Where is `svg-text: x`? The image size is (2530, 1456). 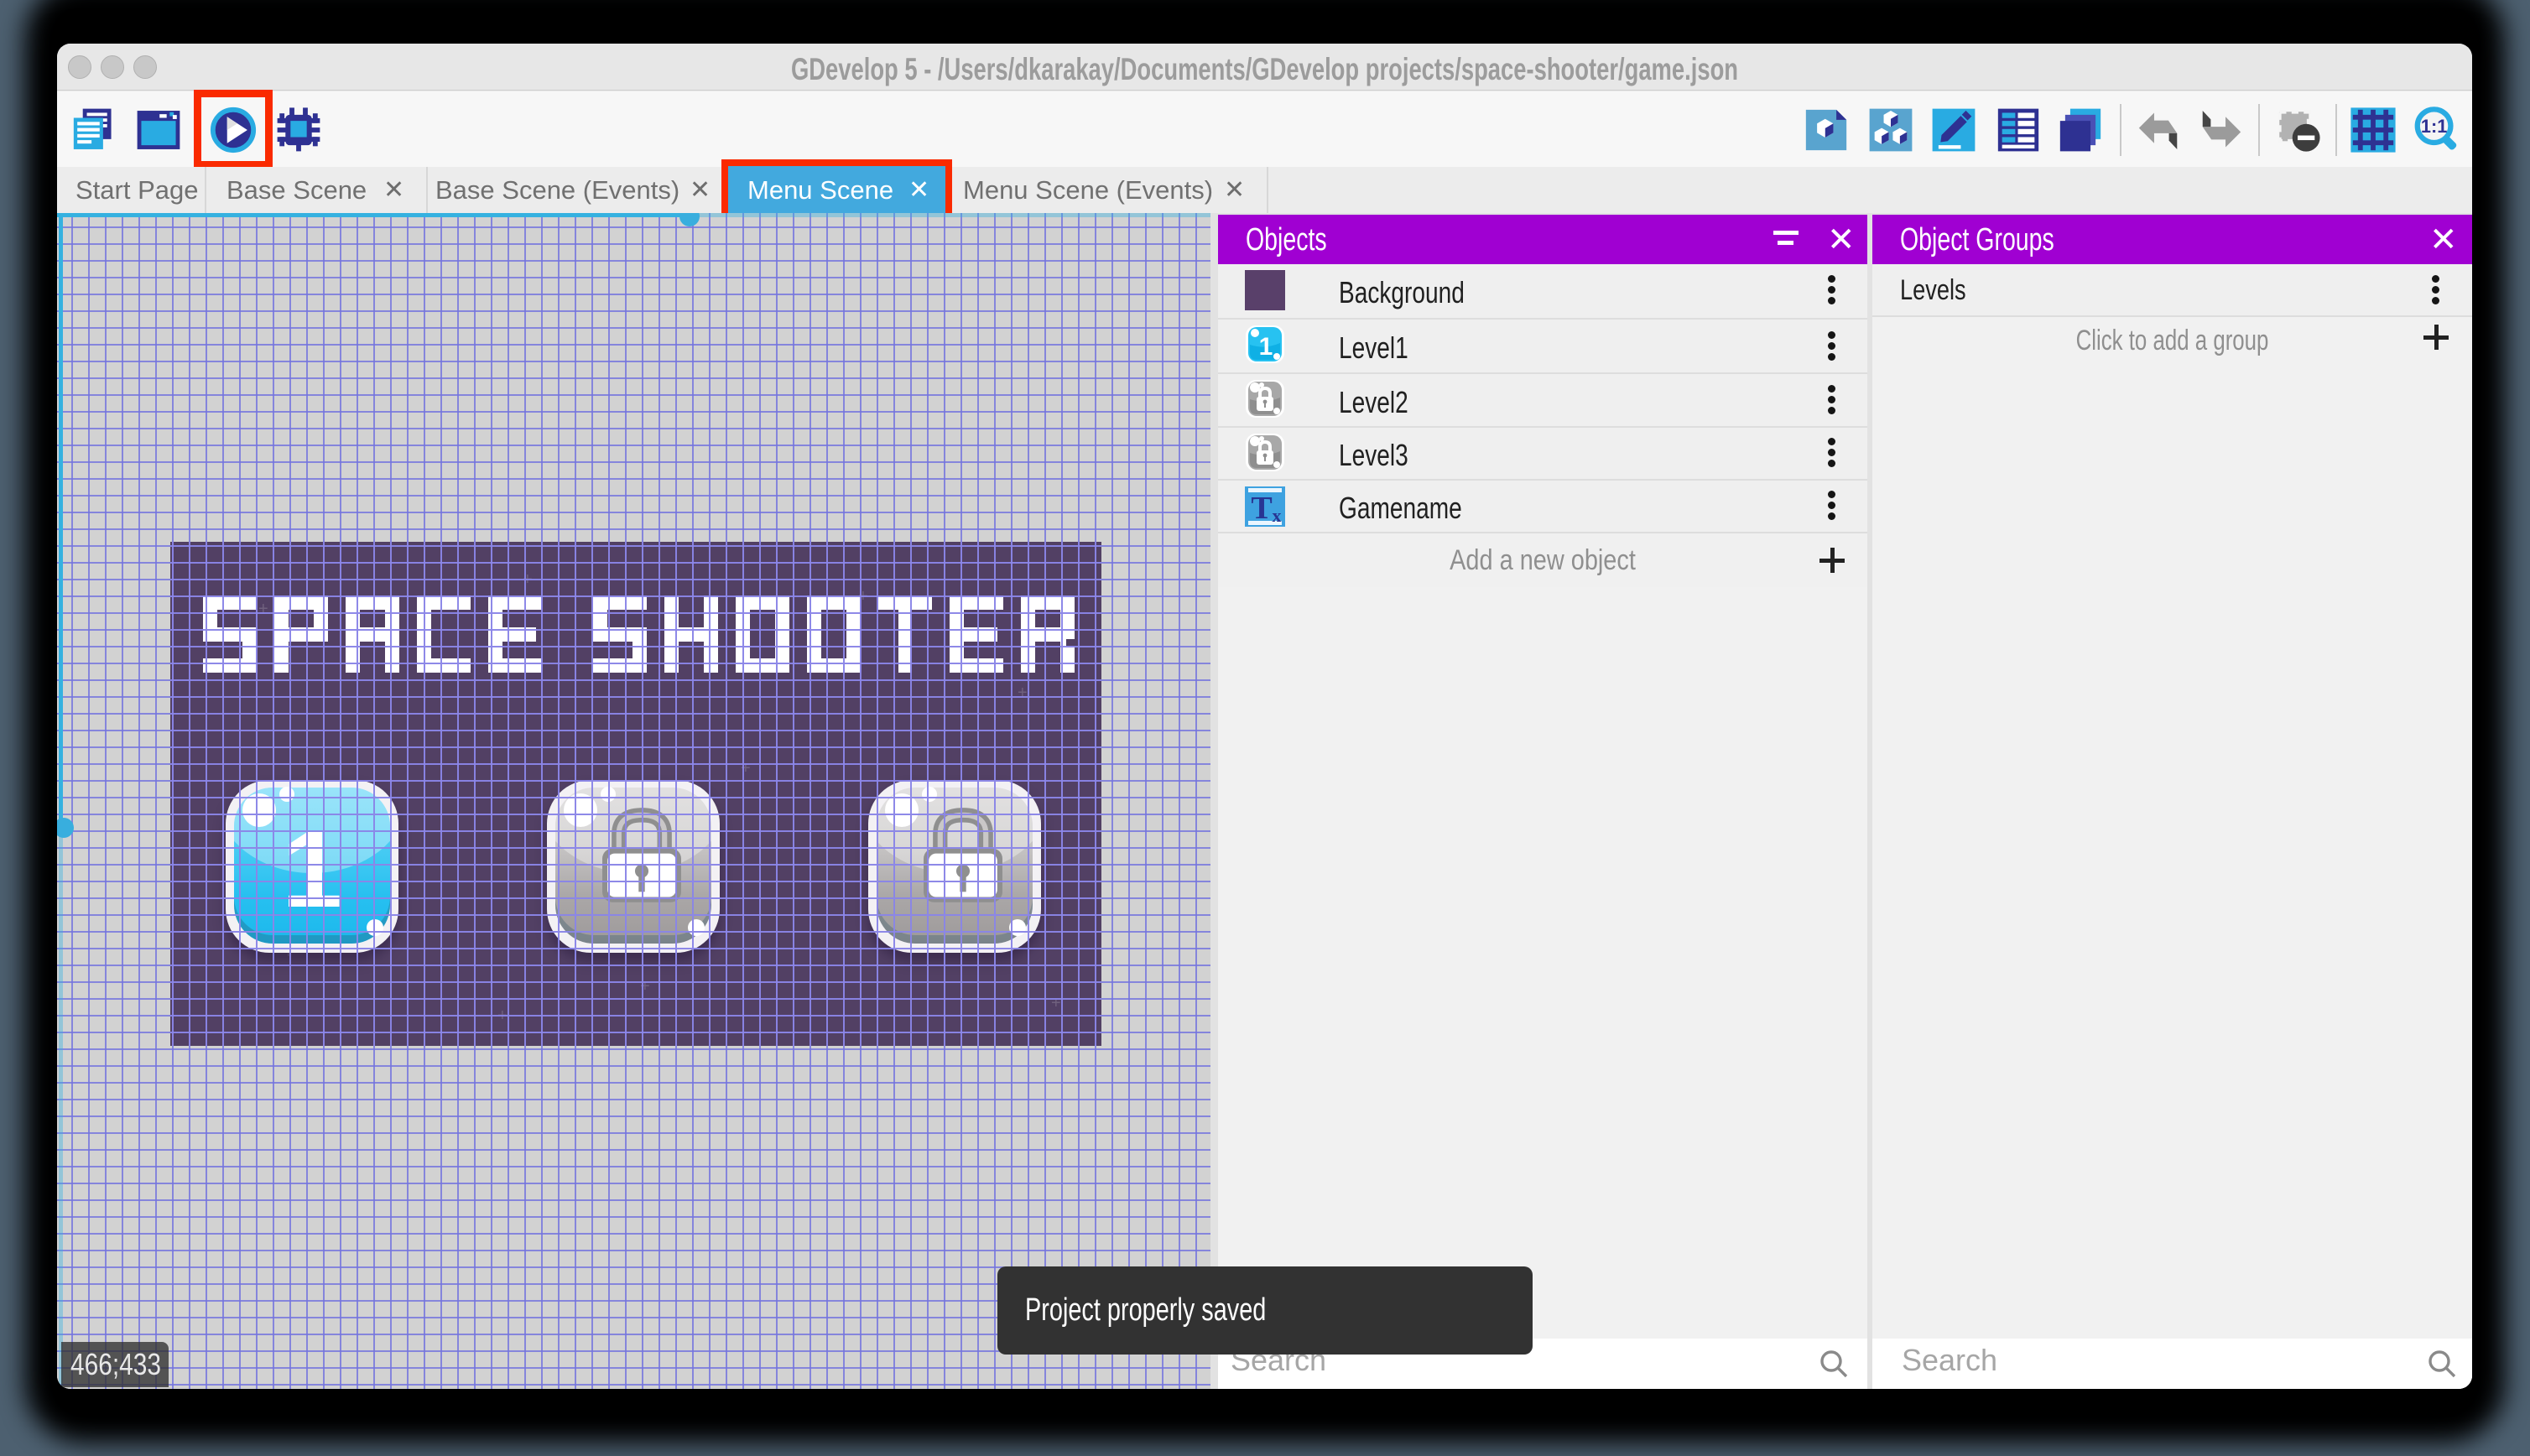
svg-text: x is located at coordinates (1277, 515).